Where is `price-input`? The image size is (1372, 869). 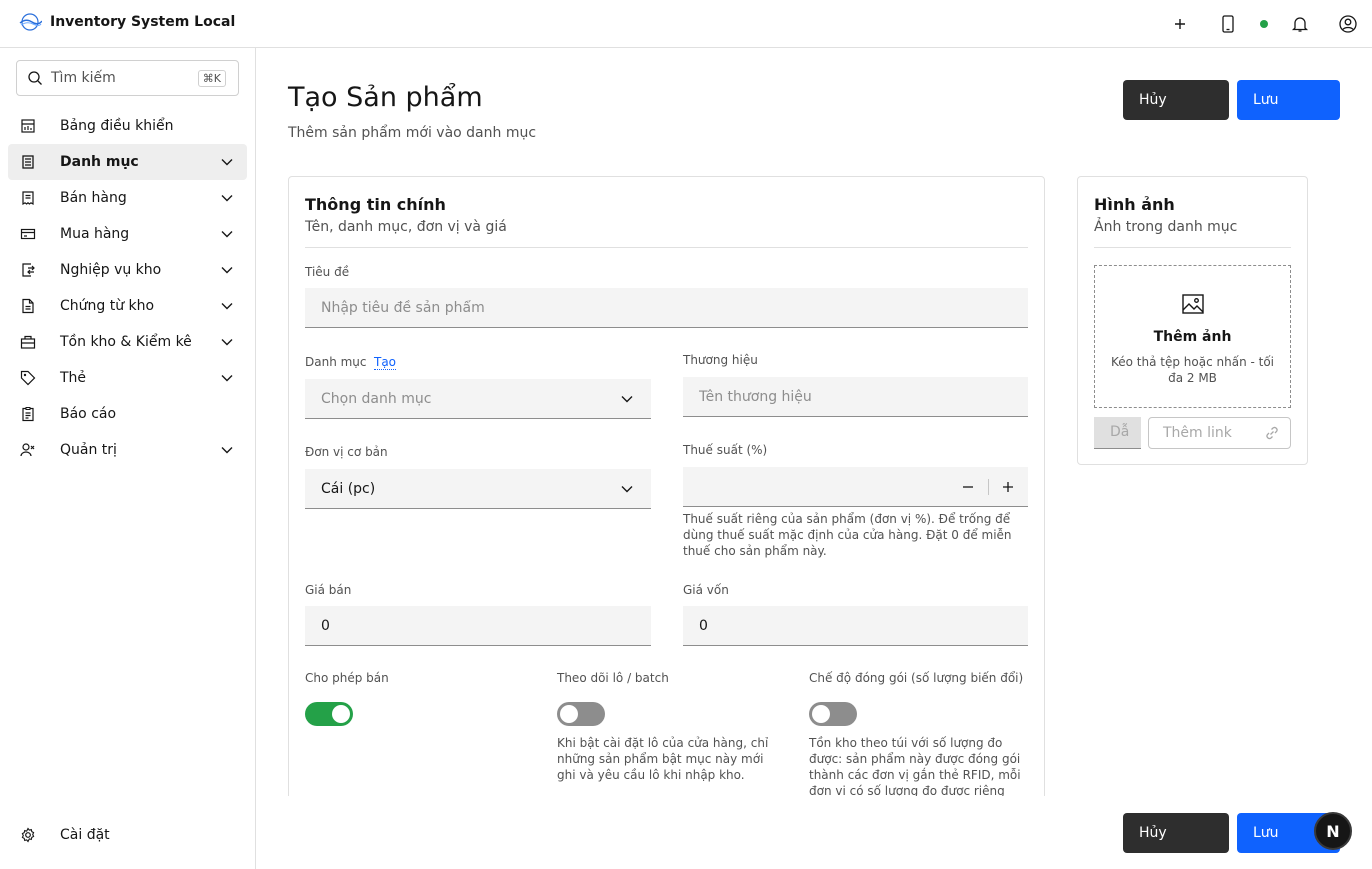 price-input is located at coordinates (478, 626).